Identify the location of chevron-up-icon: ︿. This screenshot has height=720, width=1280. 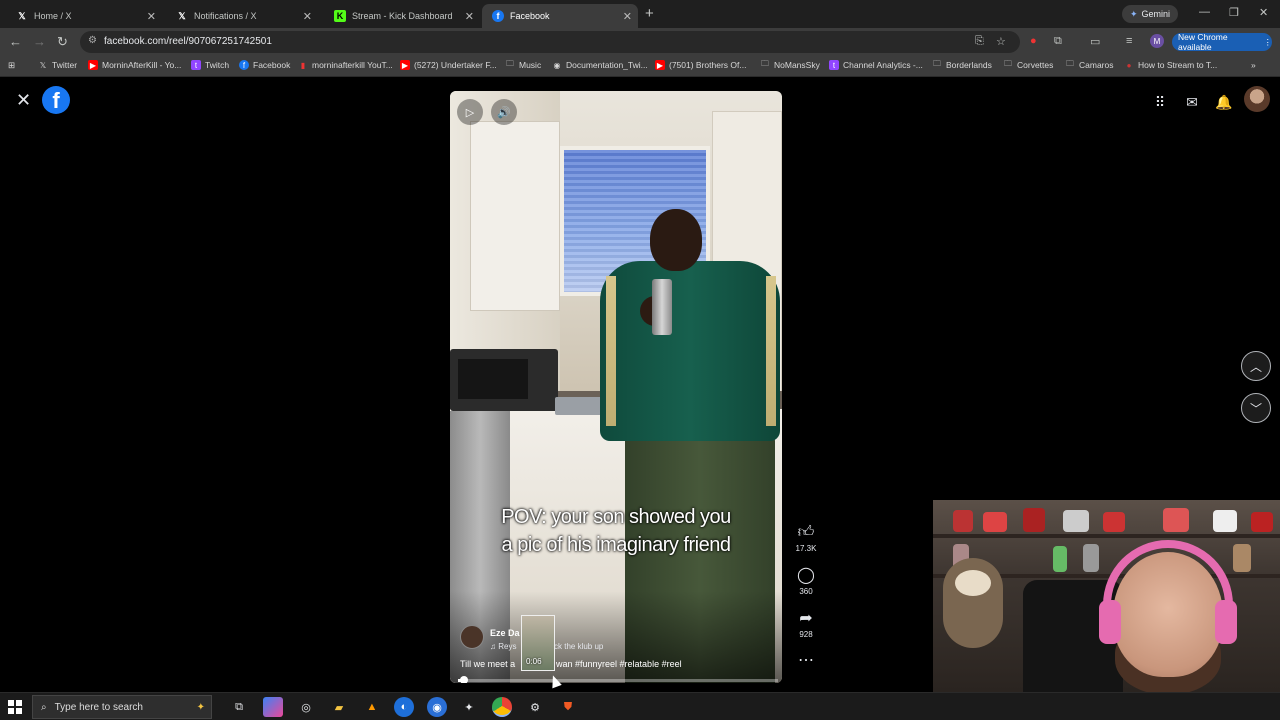
(1255, 366).